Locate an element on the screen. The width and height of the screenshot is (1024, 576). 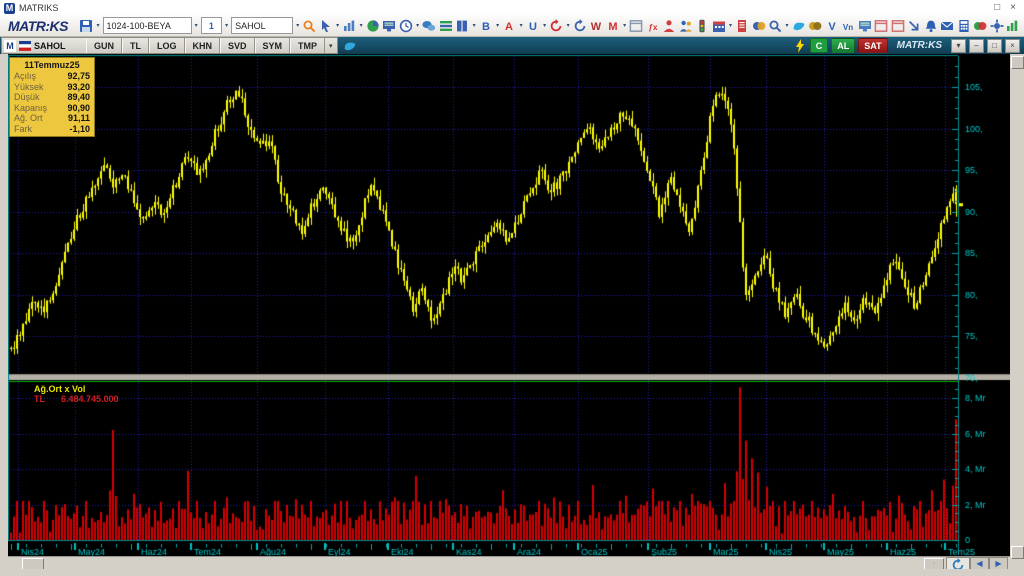
chart-mode-button-gun: GUN is located at coordinates (104, 45).